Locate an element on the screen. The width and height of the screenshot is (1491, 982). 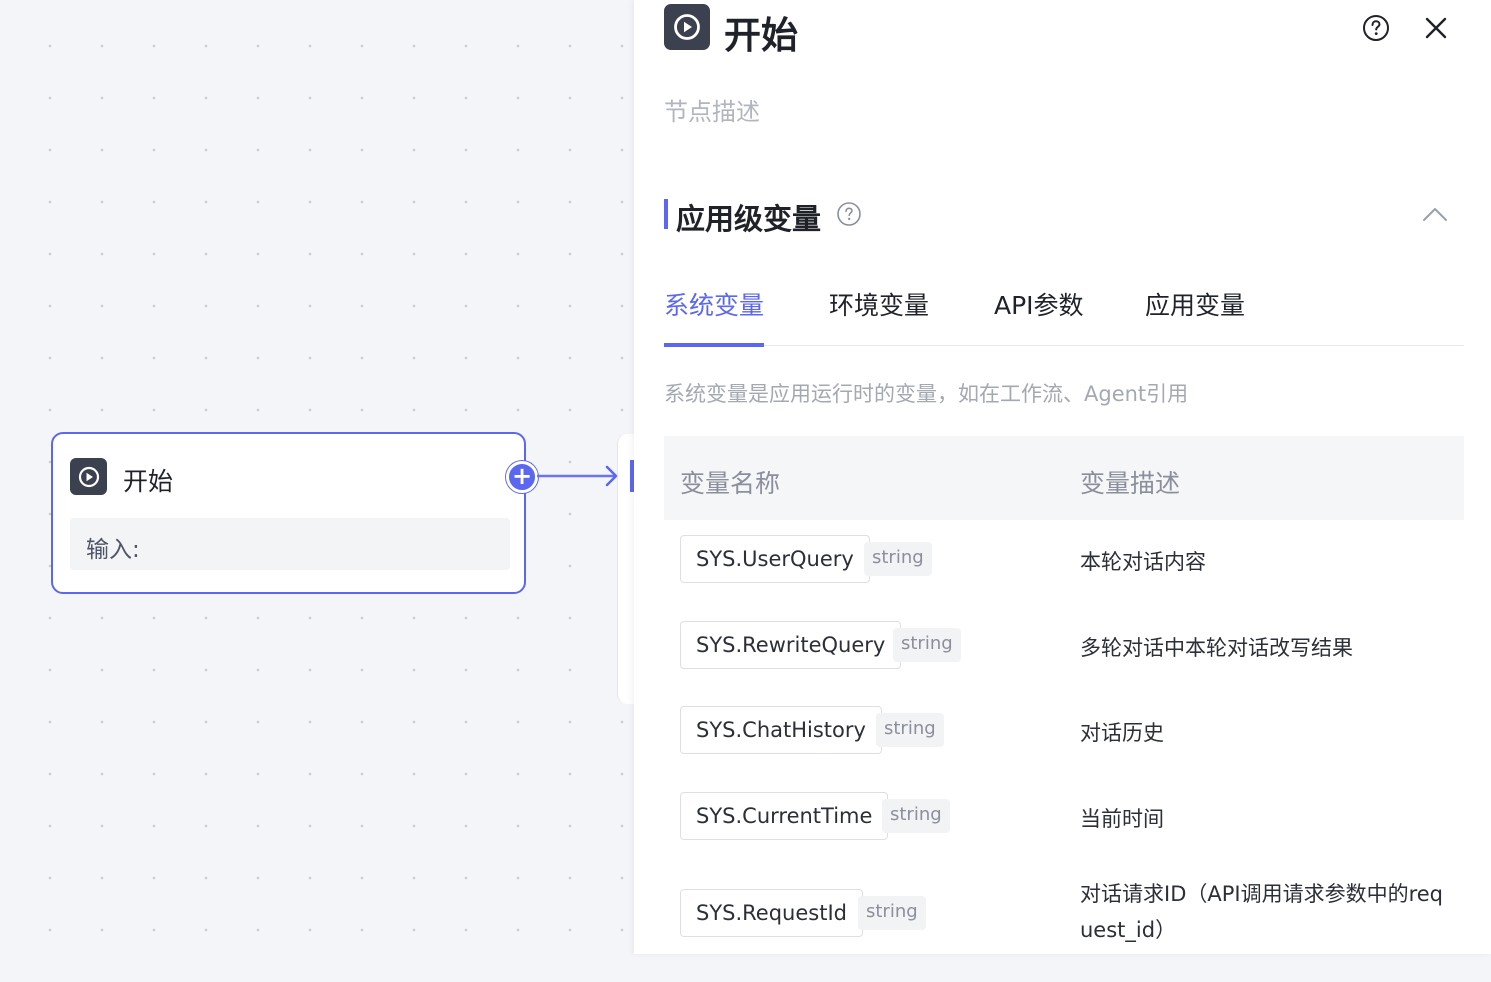
connection-edge-icon is located at coordinates (577, 476).